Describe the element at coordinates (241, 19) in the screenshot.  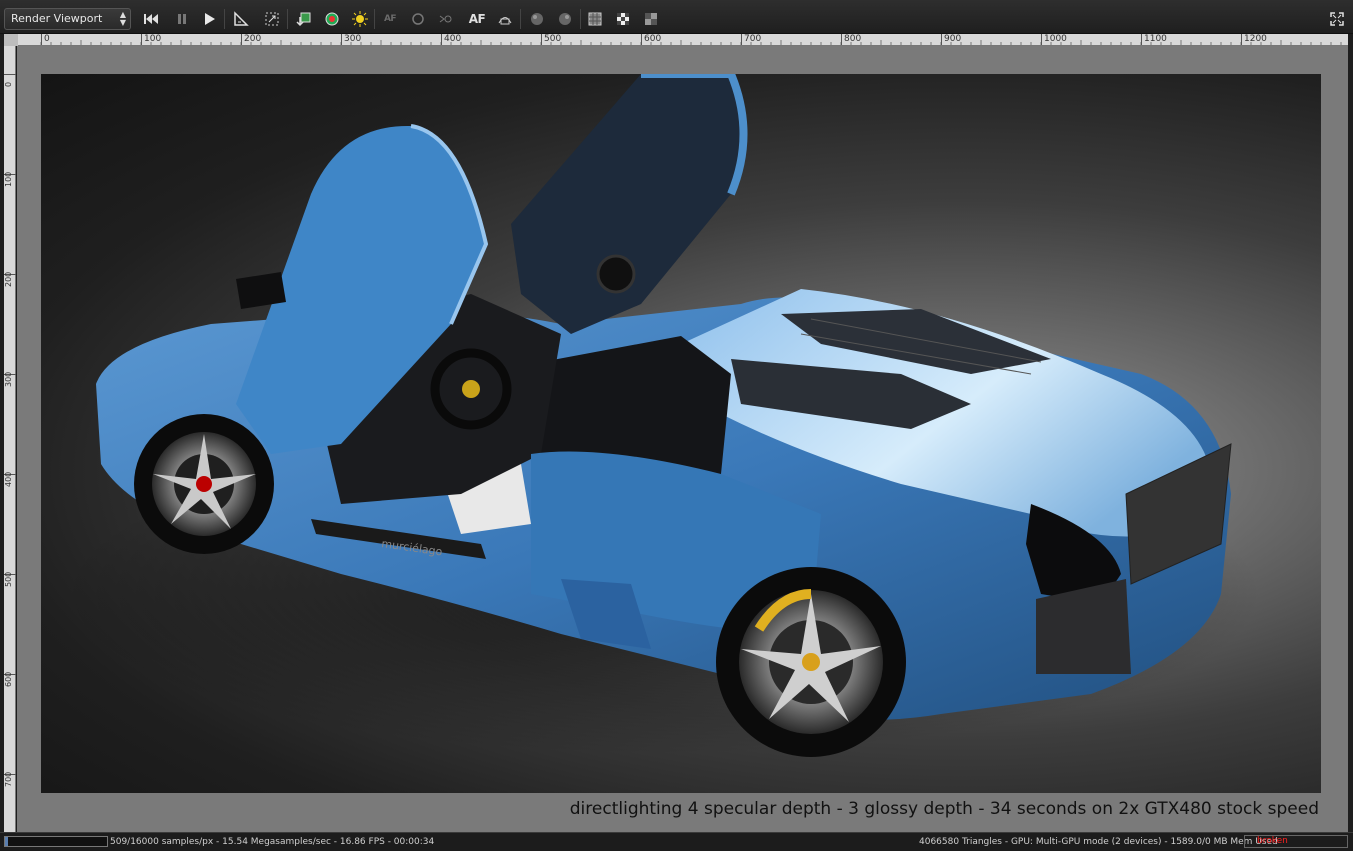
I see `ruler-tool-icon` at that location.